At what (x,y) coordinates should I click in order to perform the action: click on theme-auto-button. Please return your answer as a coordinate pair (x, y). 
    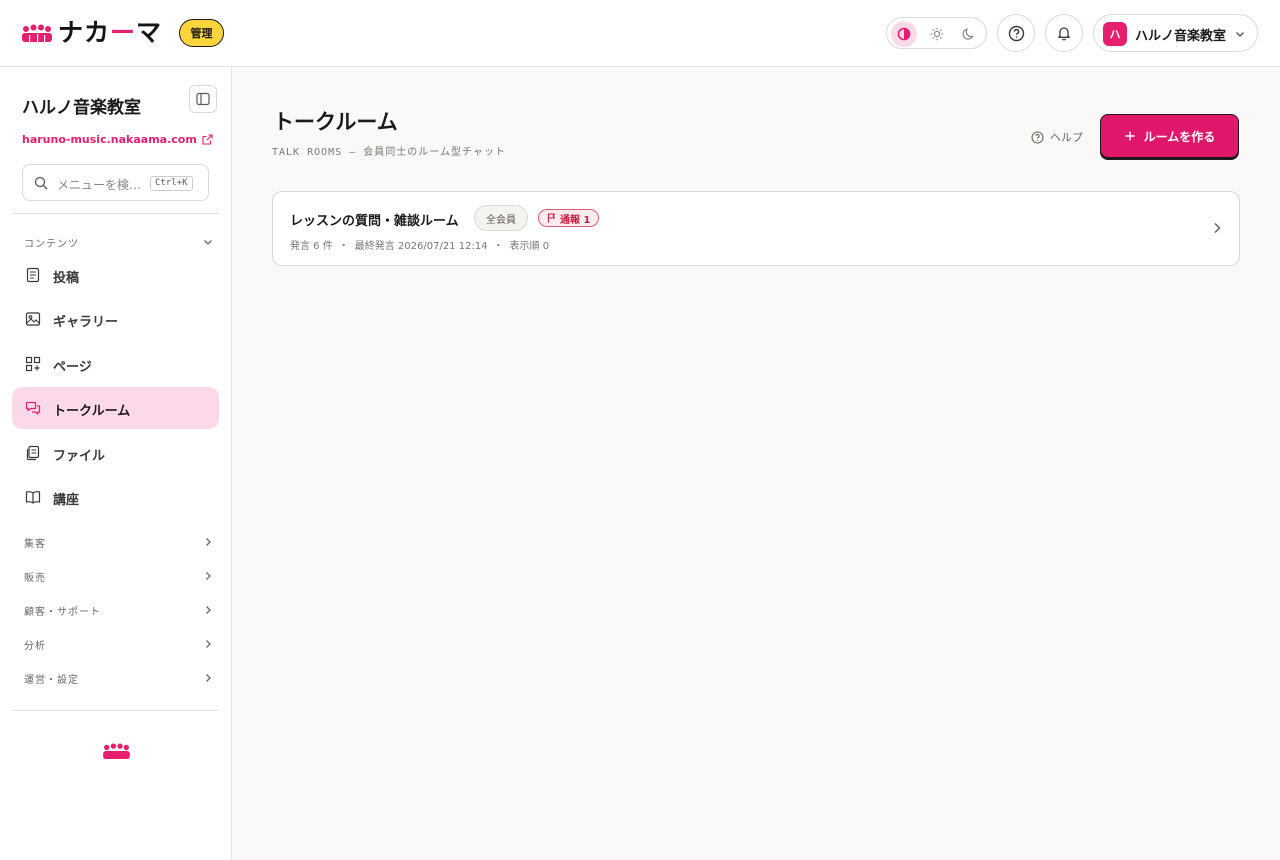
    Looking at the image, I should click on (904, 34).